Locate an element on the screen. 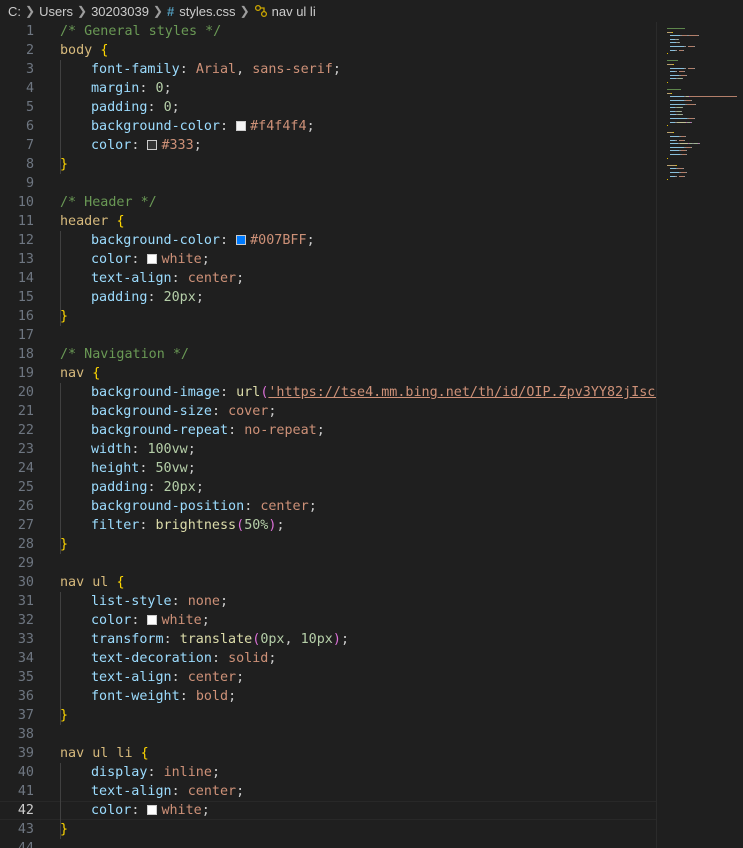 Image resolution: width=743 pixels, height=848 pixels. code-line: 17 is located at coordinates (328, 335).